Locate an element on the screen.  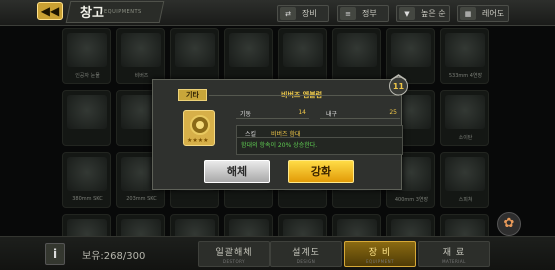
page-subtitle: EQUIPMENTS is located at coordinates (123, 12).